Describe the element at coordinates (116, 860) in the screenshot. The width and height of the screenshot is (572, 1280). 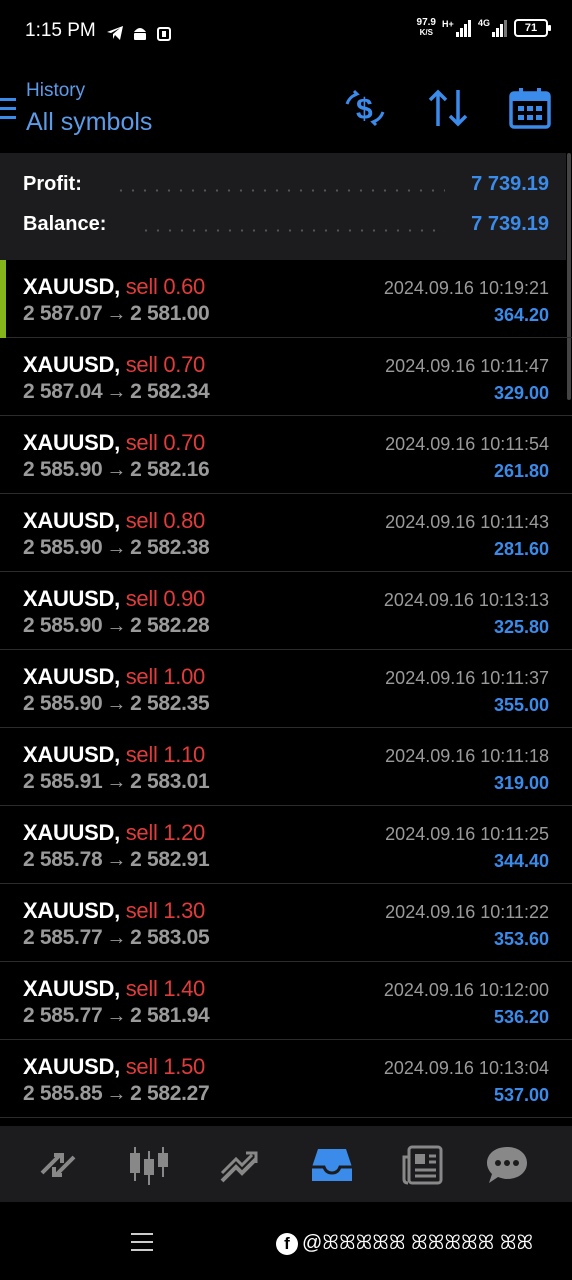
I see `trade-prices: 2 585.78 → 2 582.91` at that location.